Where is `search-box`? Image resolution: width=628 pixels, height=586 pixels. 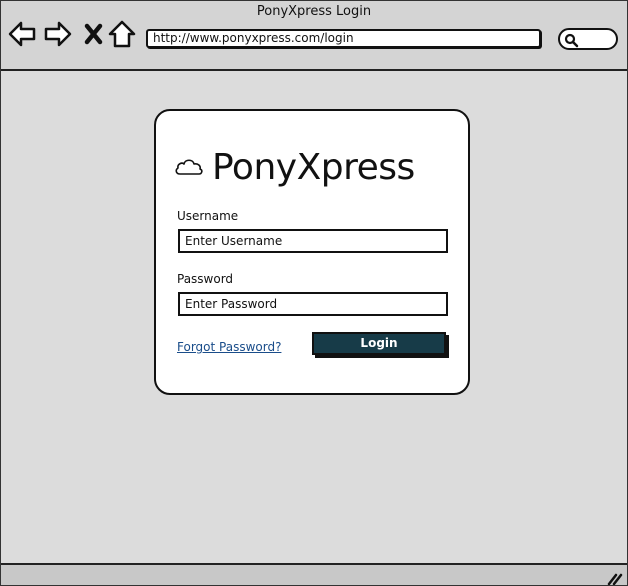
search-box is located at coordinates (588, 39).